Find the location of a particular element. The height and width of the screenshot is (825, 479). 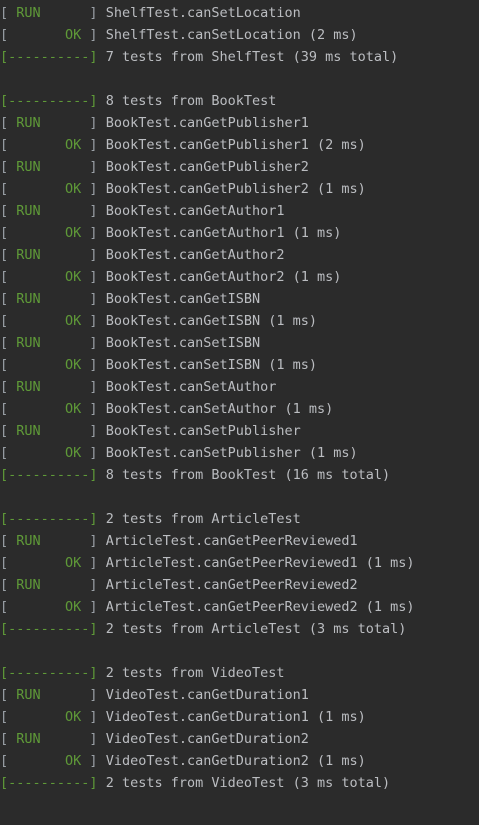

line-message: ArticleTest.canGetPeerReviewed1 (1 ms) is located at coordinates (260, 563).